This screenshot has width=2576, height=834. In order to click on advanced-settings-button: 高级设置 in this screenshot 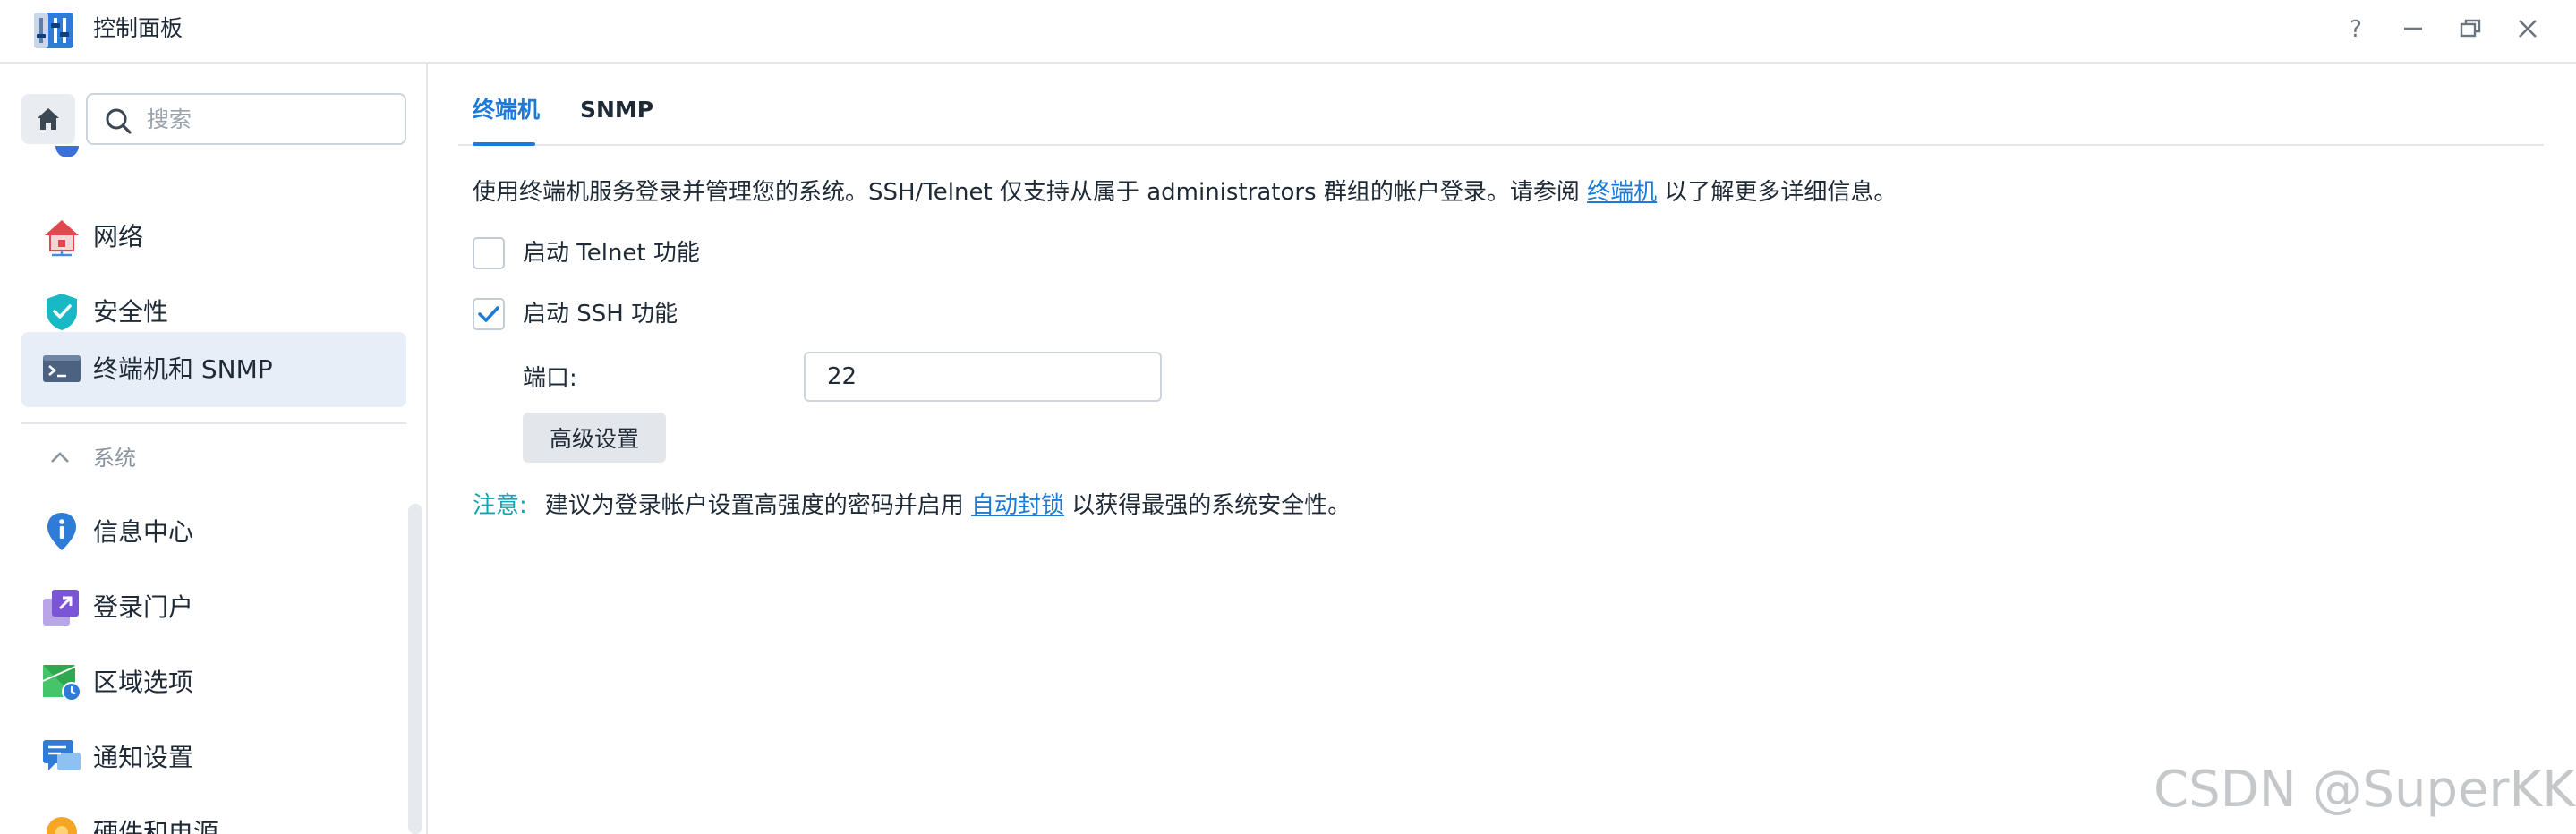, I will do `click(594, 438)`.